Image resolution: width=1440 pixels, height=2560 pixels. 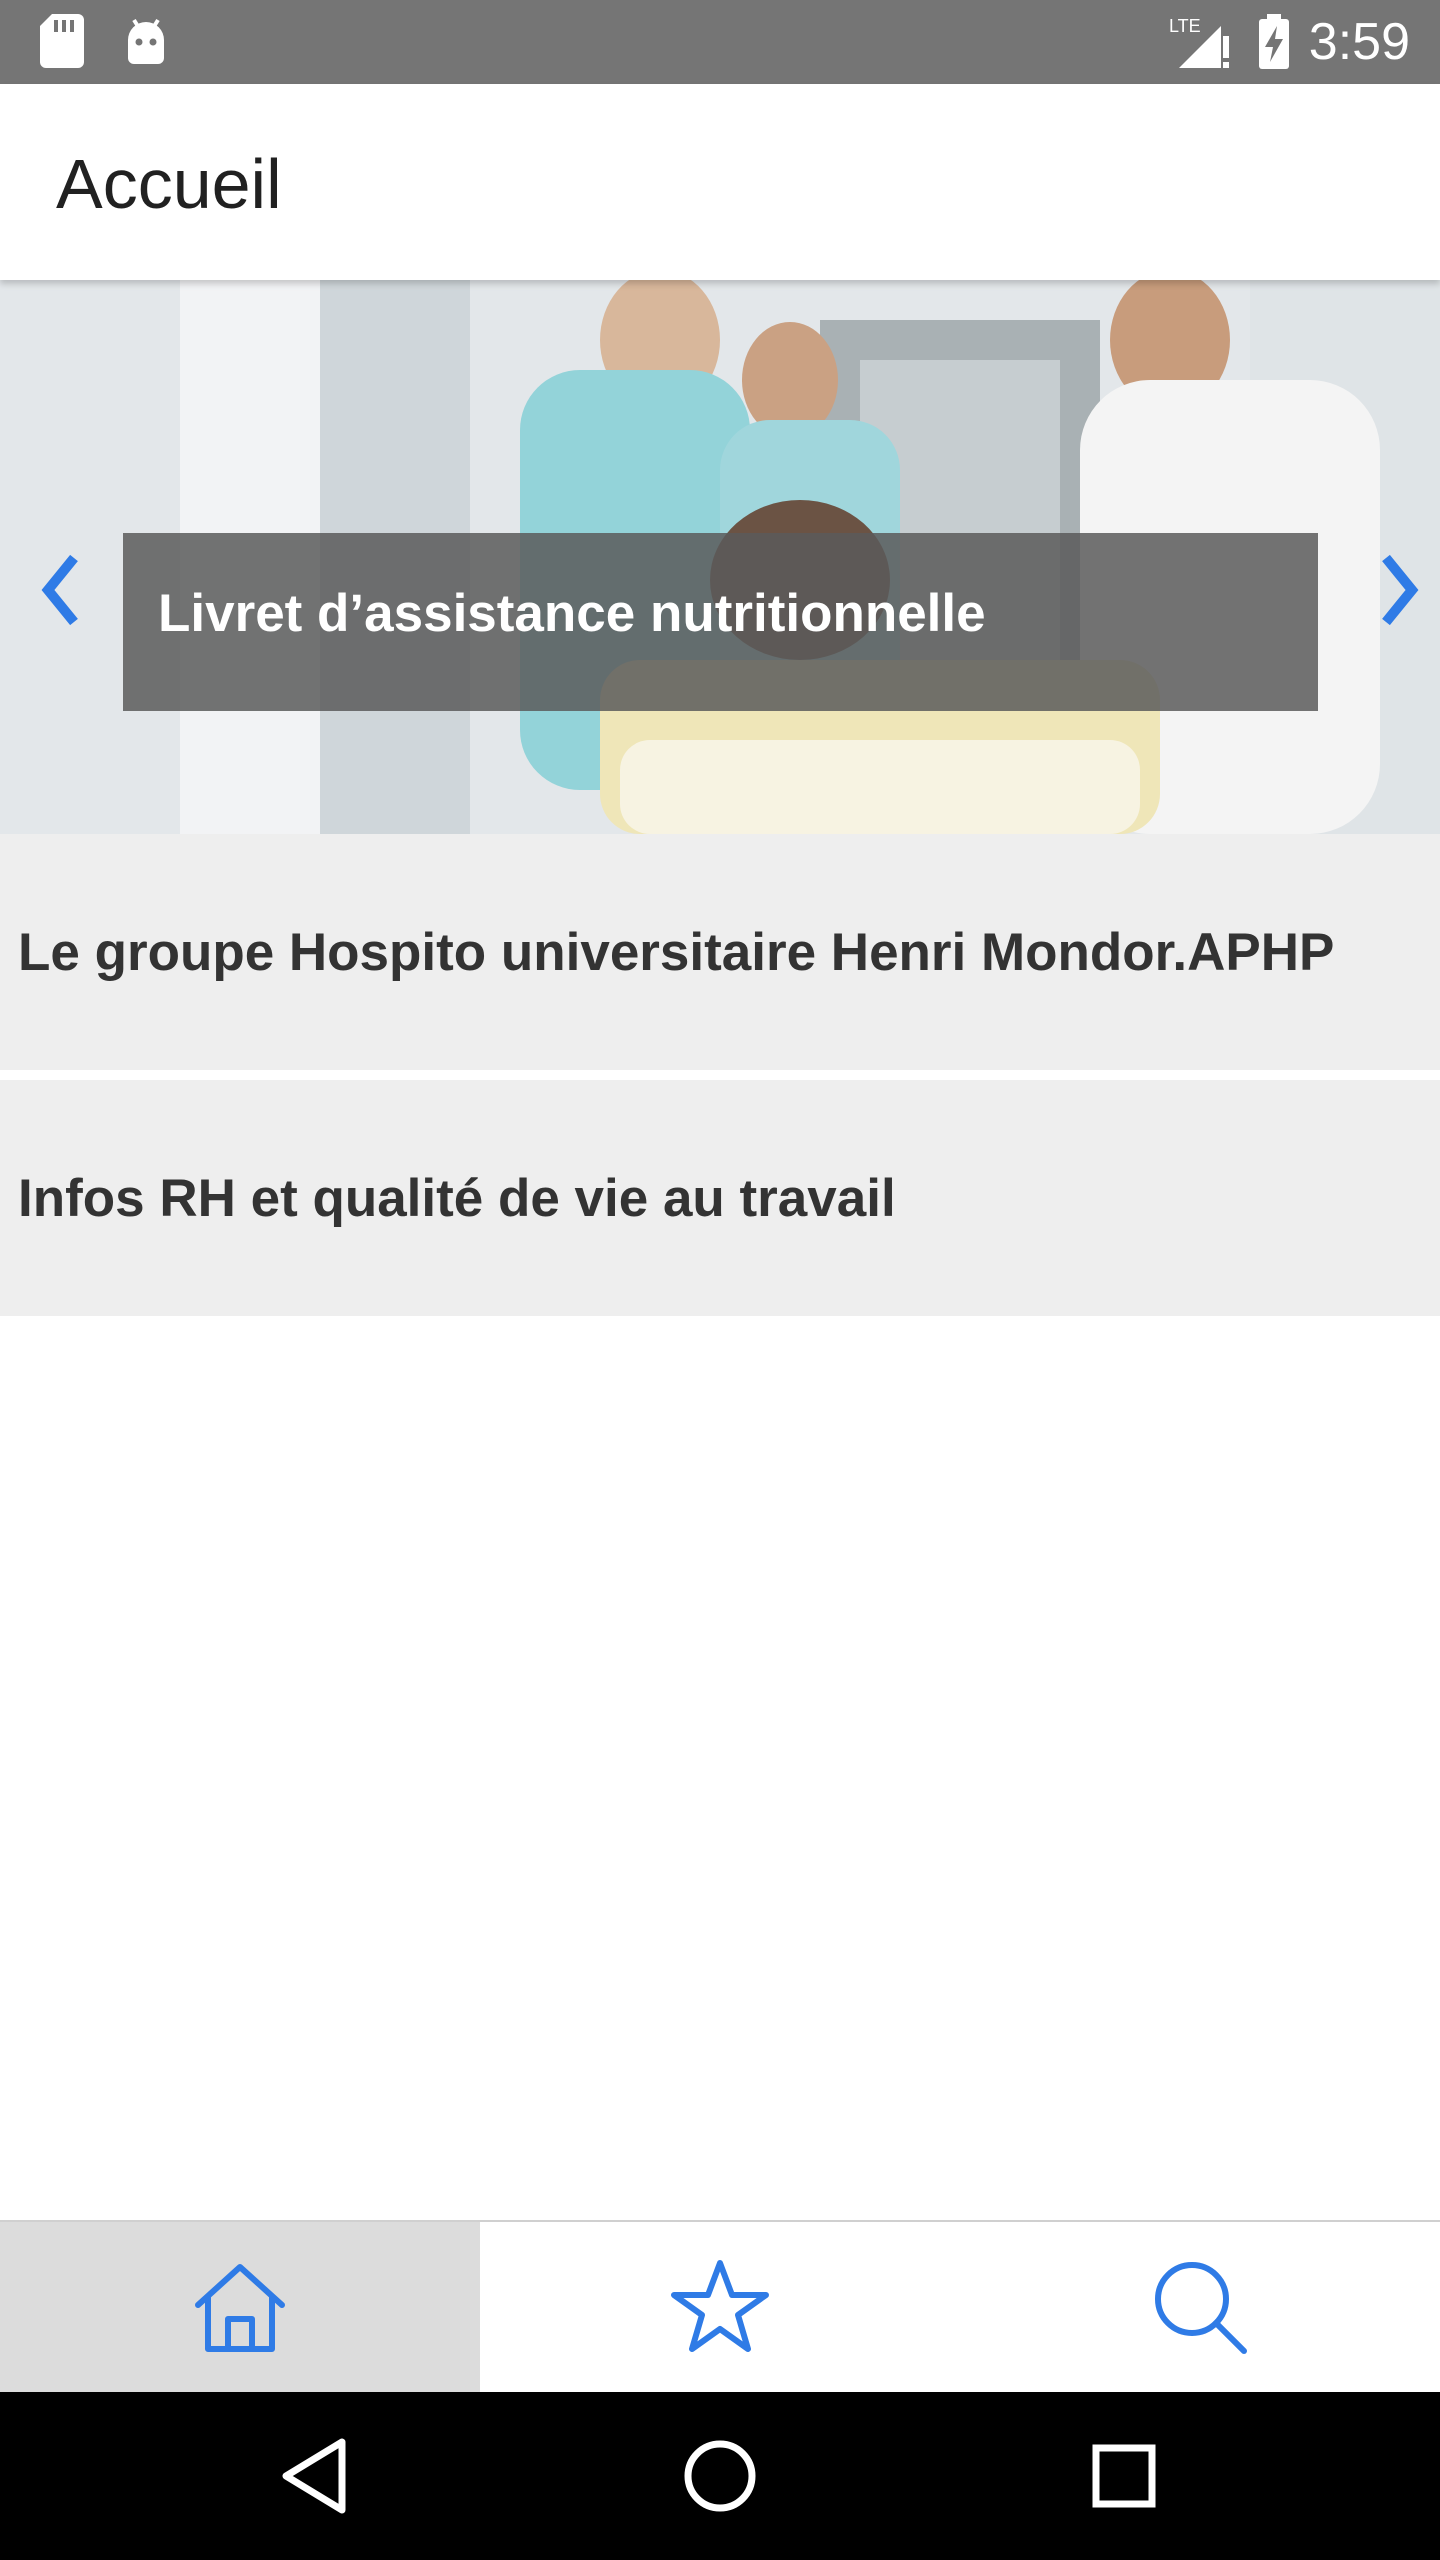 What do you see at coordinates (1185, 26) in the screenshot?
I see `network-label: LTE` at bounding box center [1185, 26].